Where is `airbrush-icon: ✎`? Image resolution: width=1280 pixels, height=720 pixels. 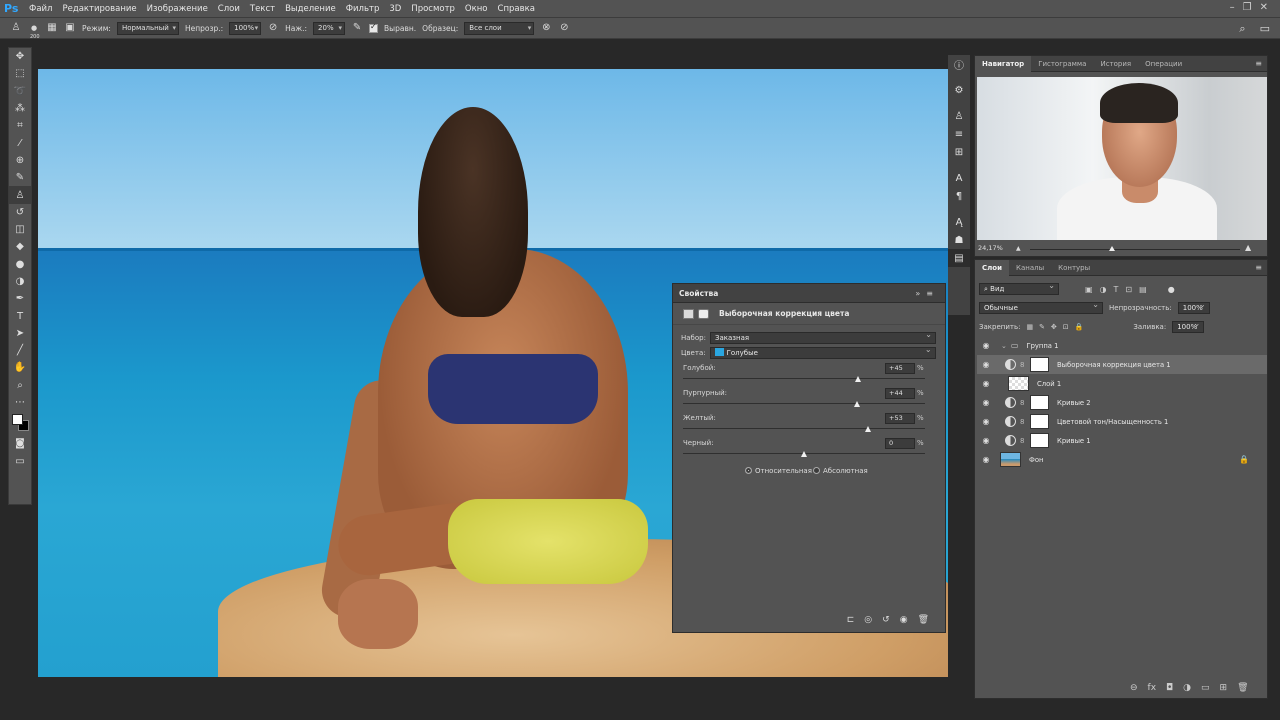 airbrush-icon: ✎ is located at coordinates (357, 28).